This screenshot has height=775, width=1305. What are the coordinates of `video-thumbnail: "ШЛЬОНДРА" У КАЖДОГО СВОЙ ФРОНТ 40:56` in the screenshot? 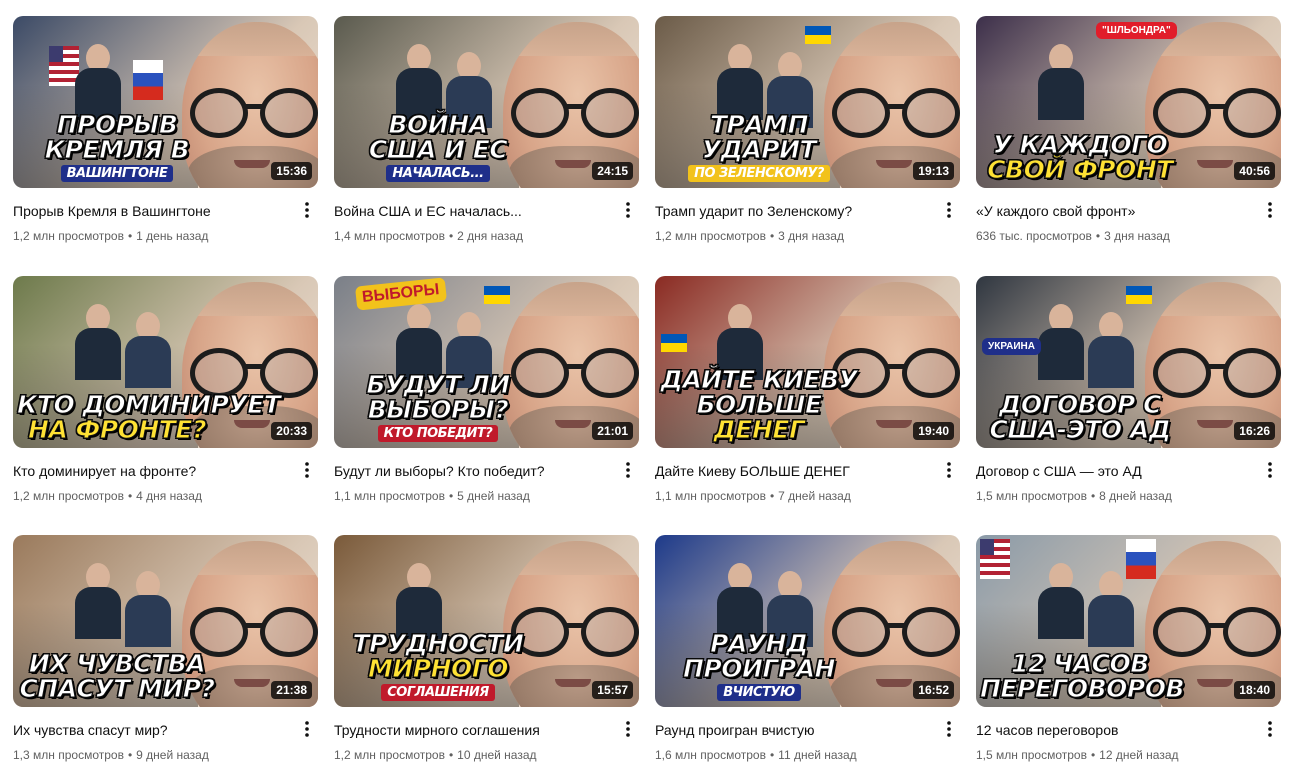 It's located at (1128, 102).